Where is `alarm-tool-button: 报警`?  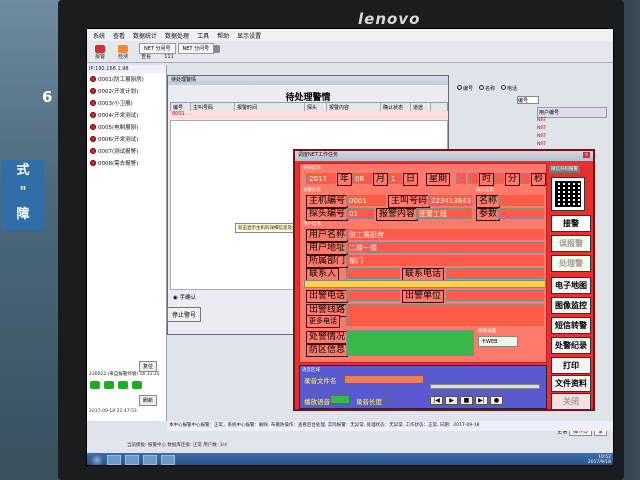 alarm-tool-button: 报警 is located at coordinates (100, 52).